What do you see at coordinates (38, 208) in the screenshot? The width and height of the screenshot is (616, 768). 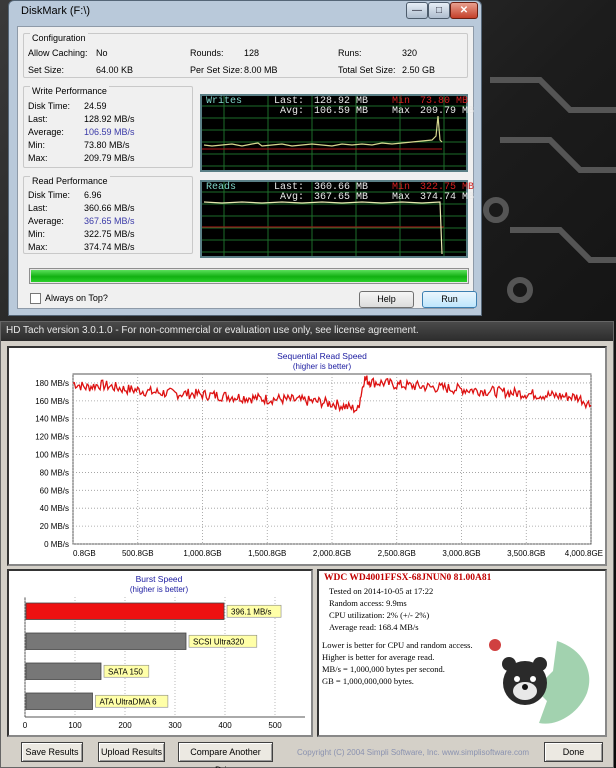 I see `last-label: Last:` at bounding box center [38, 208].